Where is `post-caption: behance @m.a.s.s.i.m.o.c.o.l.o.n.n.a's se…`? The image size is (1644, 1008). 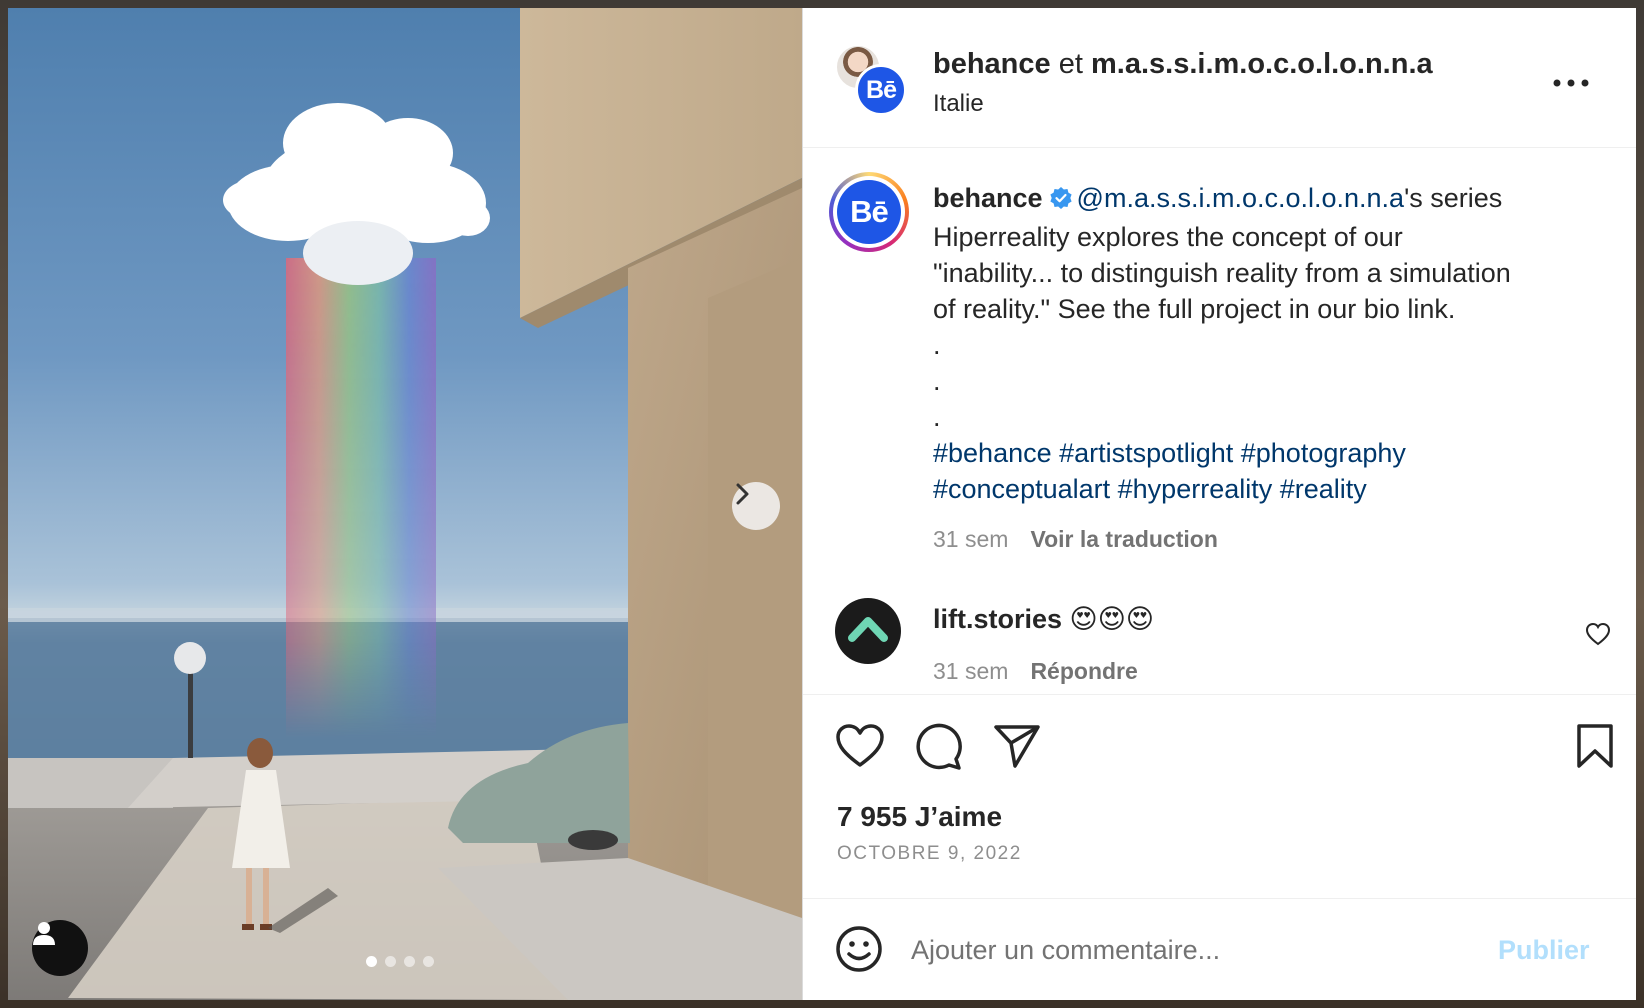
post-caption: behance @m.a.s.s.i.m.o.c.o.l.o.n.n.a's se… is located at coordinates (1273, 343).